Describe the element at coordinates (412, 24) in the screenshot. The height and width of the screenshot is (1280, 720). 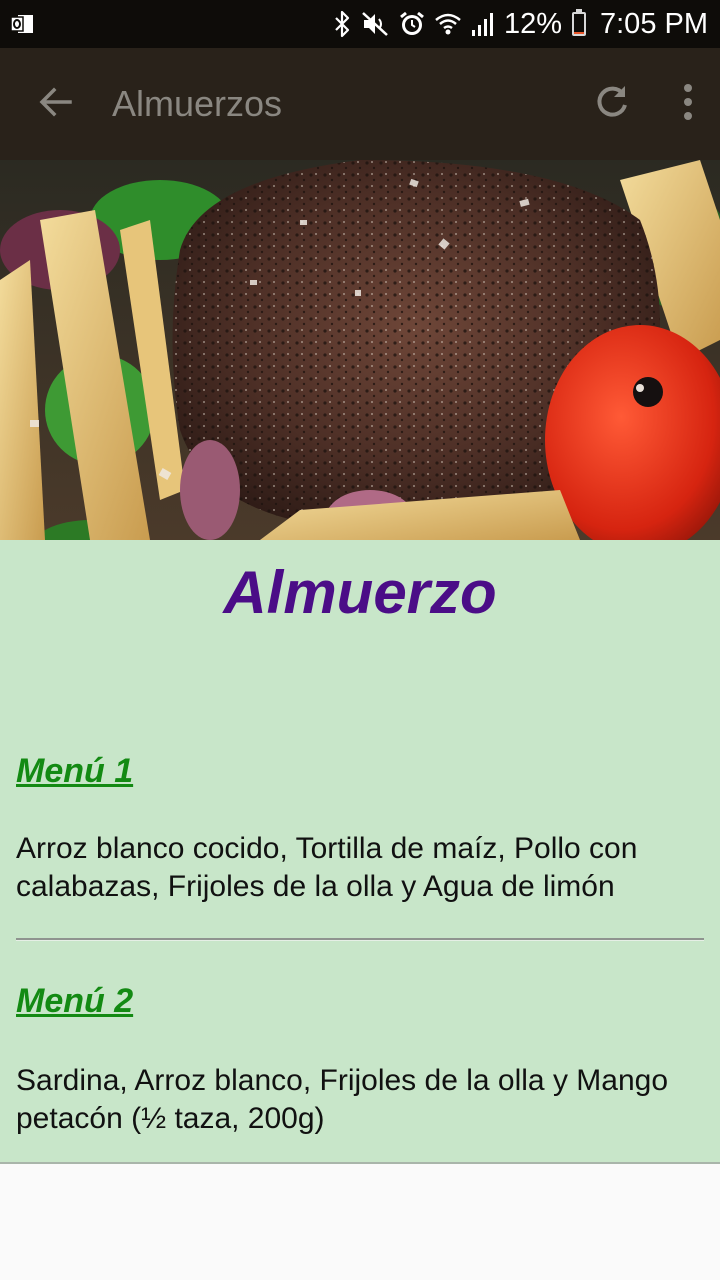
I see `alarm-icon` at that location.